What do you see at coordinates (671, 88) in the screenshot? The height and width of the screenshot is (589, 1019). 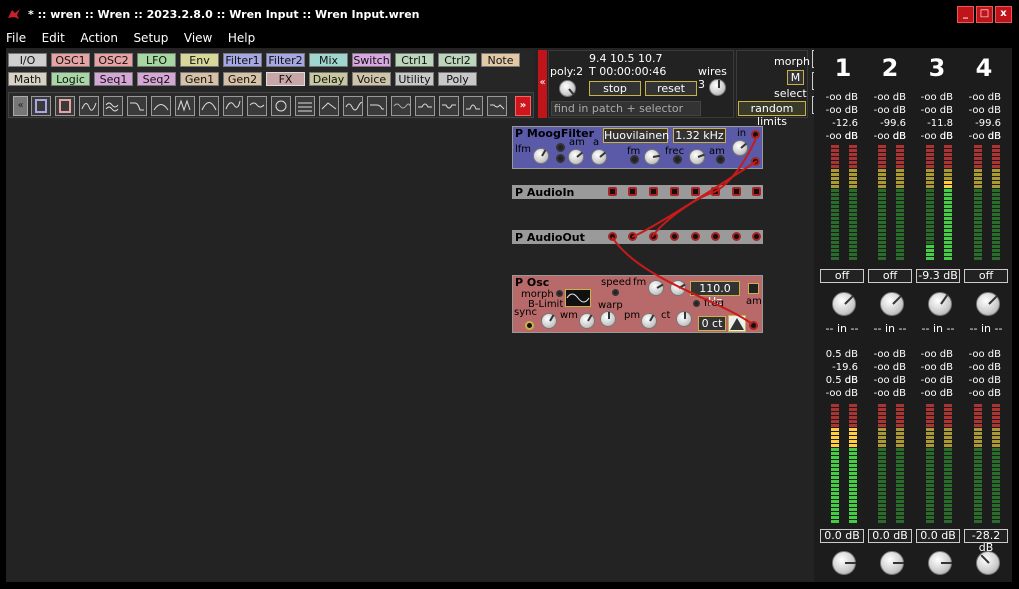 I see `reset-button: reset` at bounding box center [671, 88].